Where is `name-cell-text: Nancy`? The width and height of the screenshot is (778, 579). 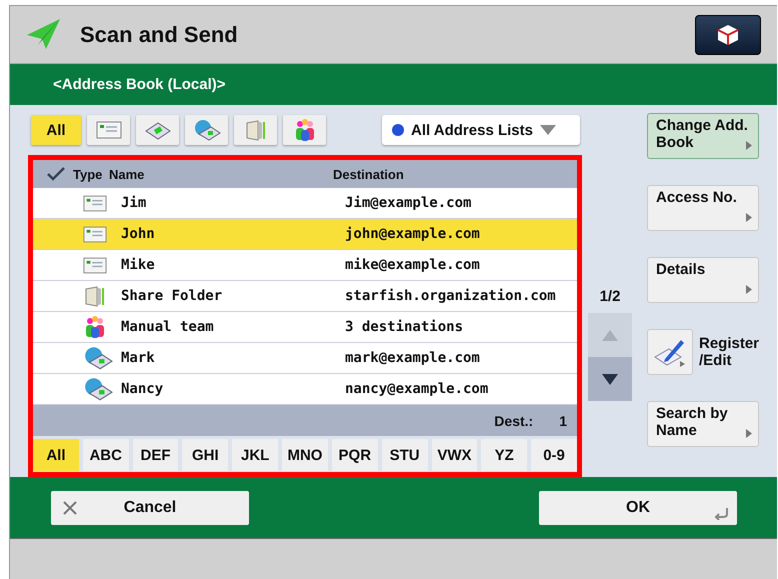
name-cell-text: Nancy is located at coordinates (142, 389).